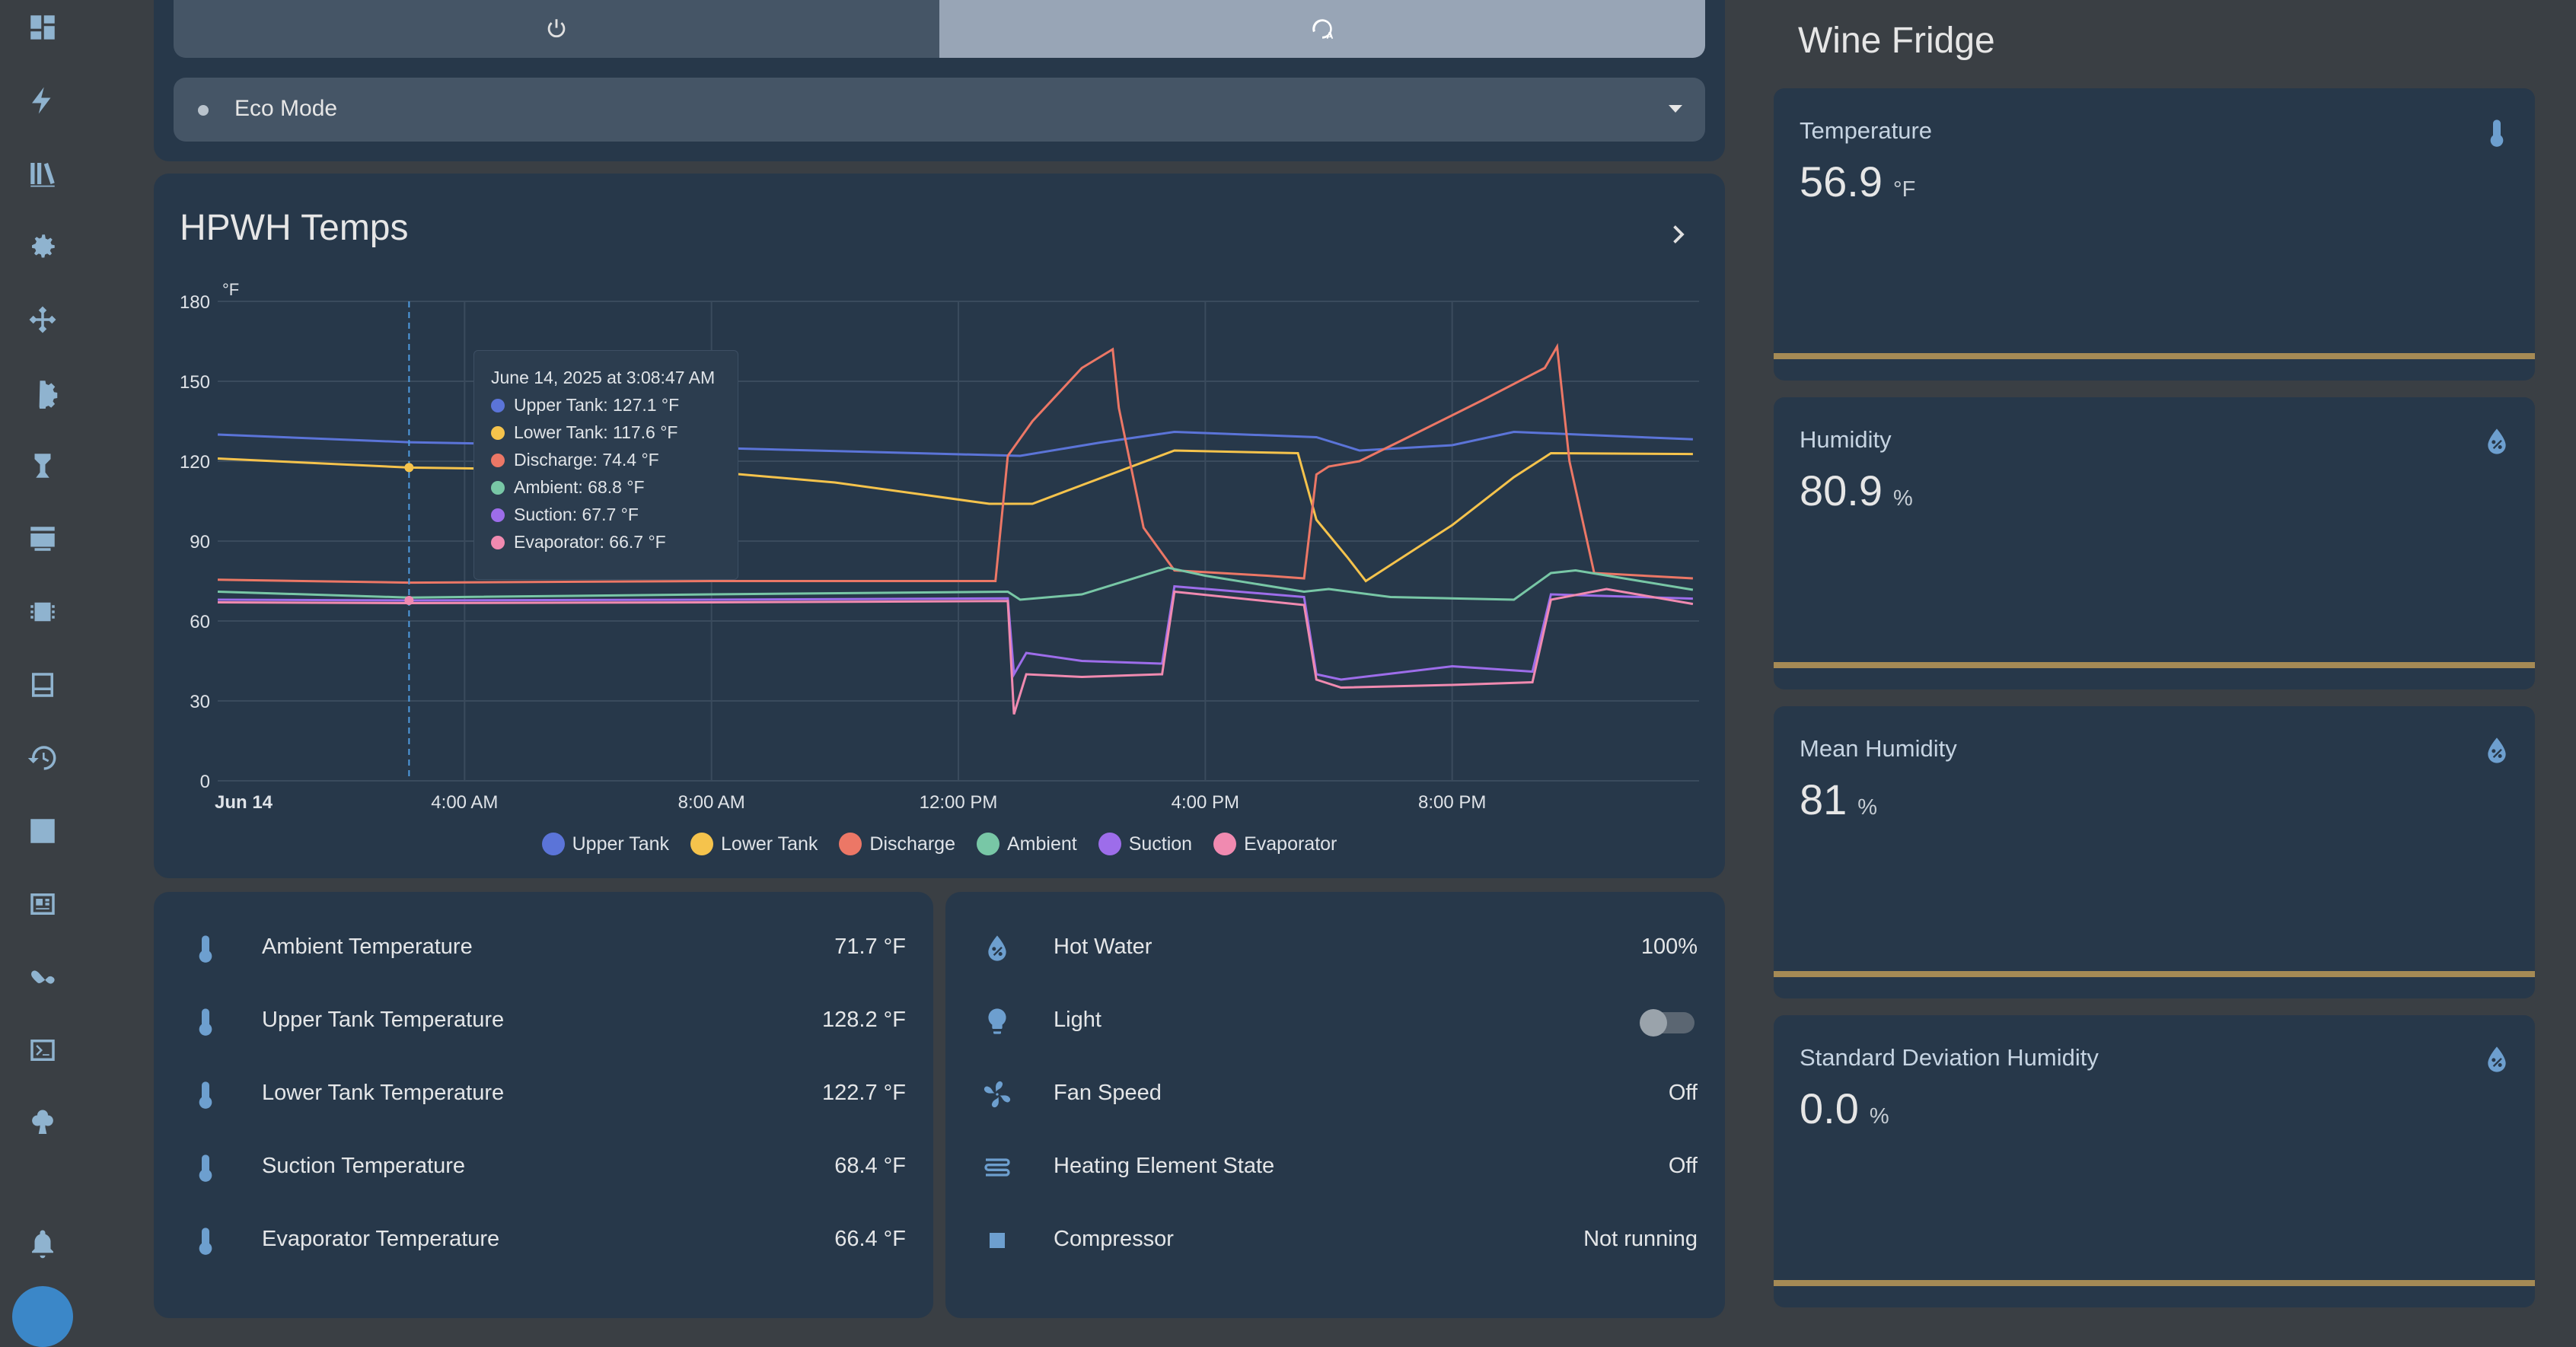  Describe the element at coordinates (1867, 130) in the screenshot. I see `sensor-name: Temperature` at that location.